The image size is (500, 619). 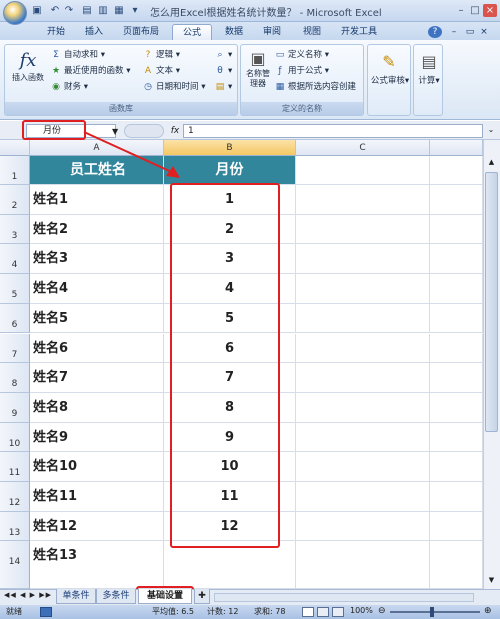 I want to click on tab-view: 视图, so click(x=312, y=32).